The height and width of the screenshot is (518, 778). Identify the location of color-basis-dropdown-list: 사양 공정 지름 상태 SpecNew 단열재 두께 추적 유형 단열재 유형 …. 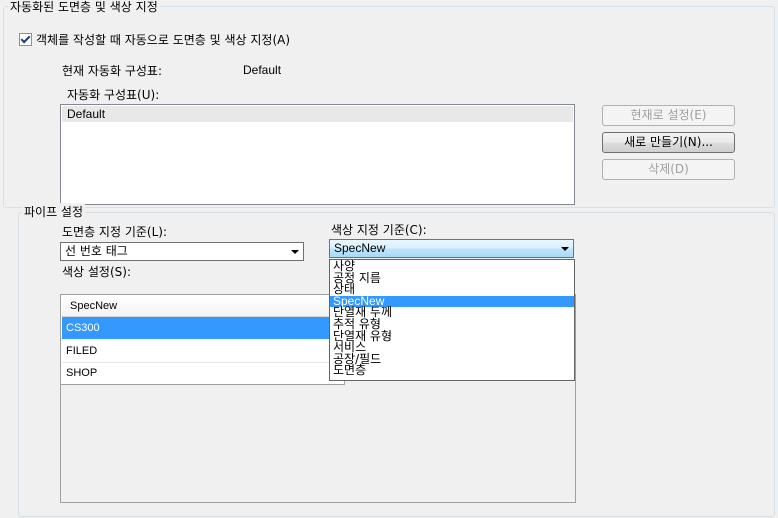
(452, 320).